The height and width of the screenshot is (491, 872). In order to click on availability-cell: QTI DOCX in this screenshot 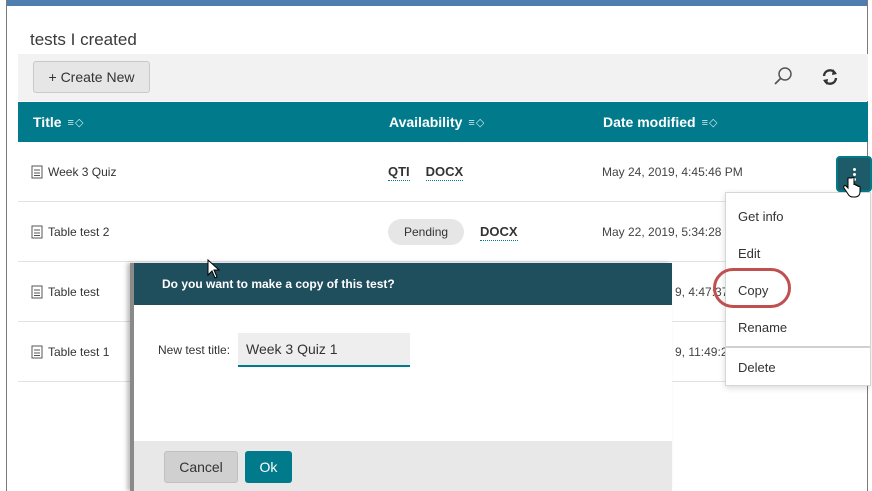, I will do `click(426, 172)`.